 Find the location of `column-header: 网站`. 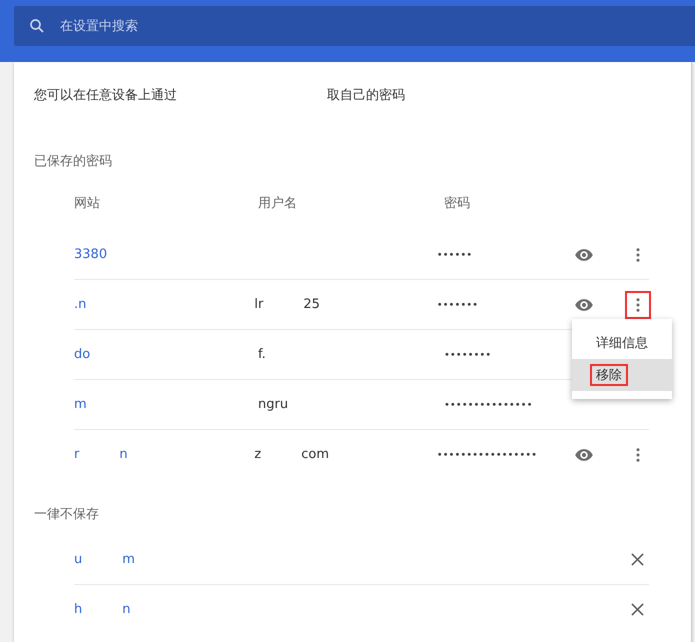

column-header: 网站 is located at coordinates (87, 203).